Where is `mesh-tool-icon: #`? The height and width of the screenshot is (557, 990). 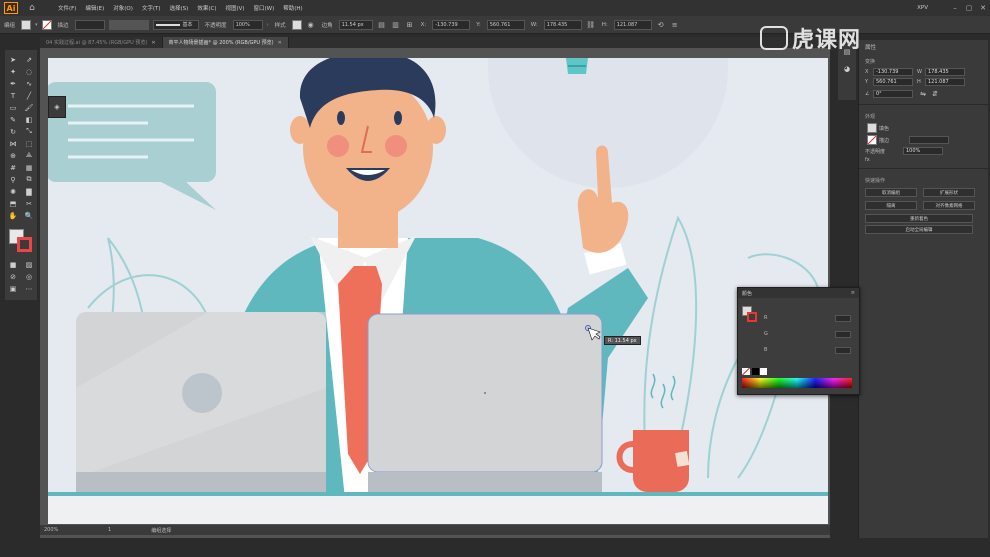 mesh-tool-icon: # is located at coordinates (13, 167).